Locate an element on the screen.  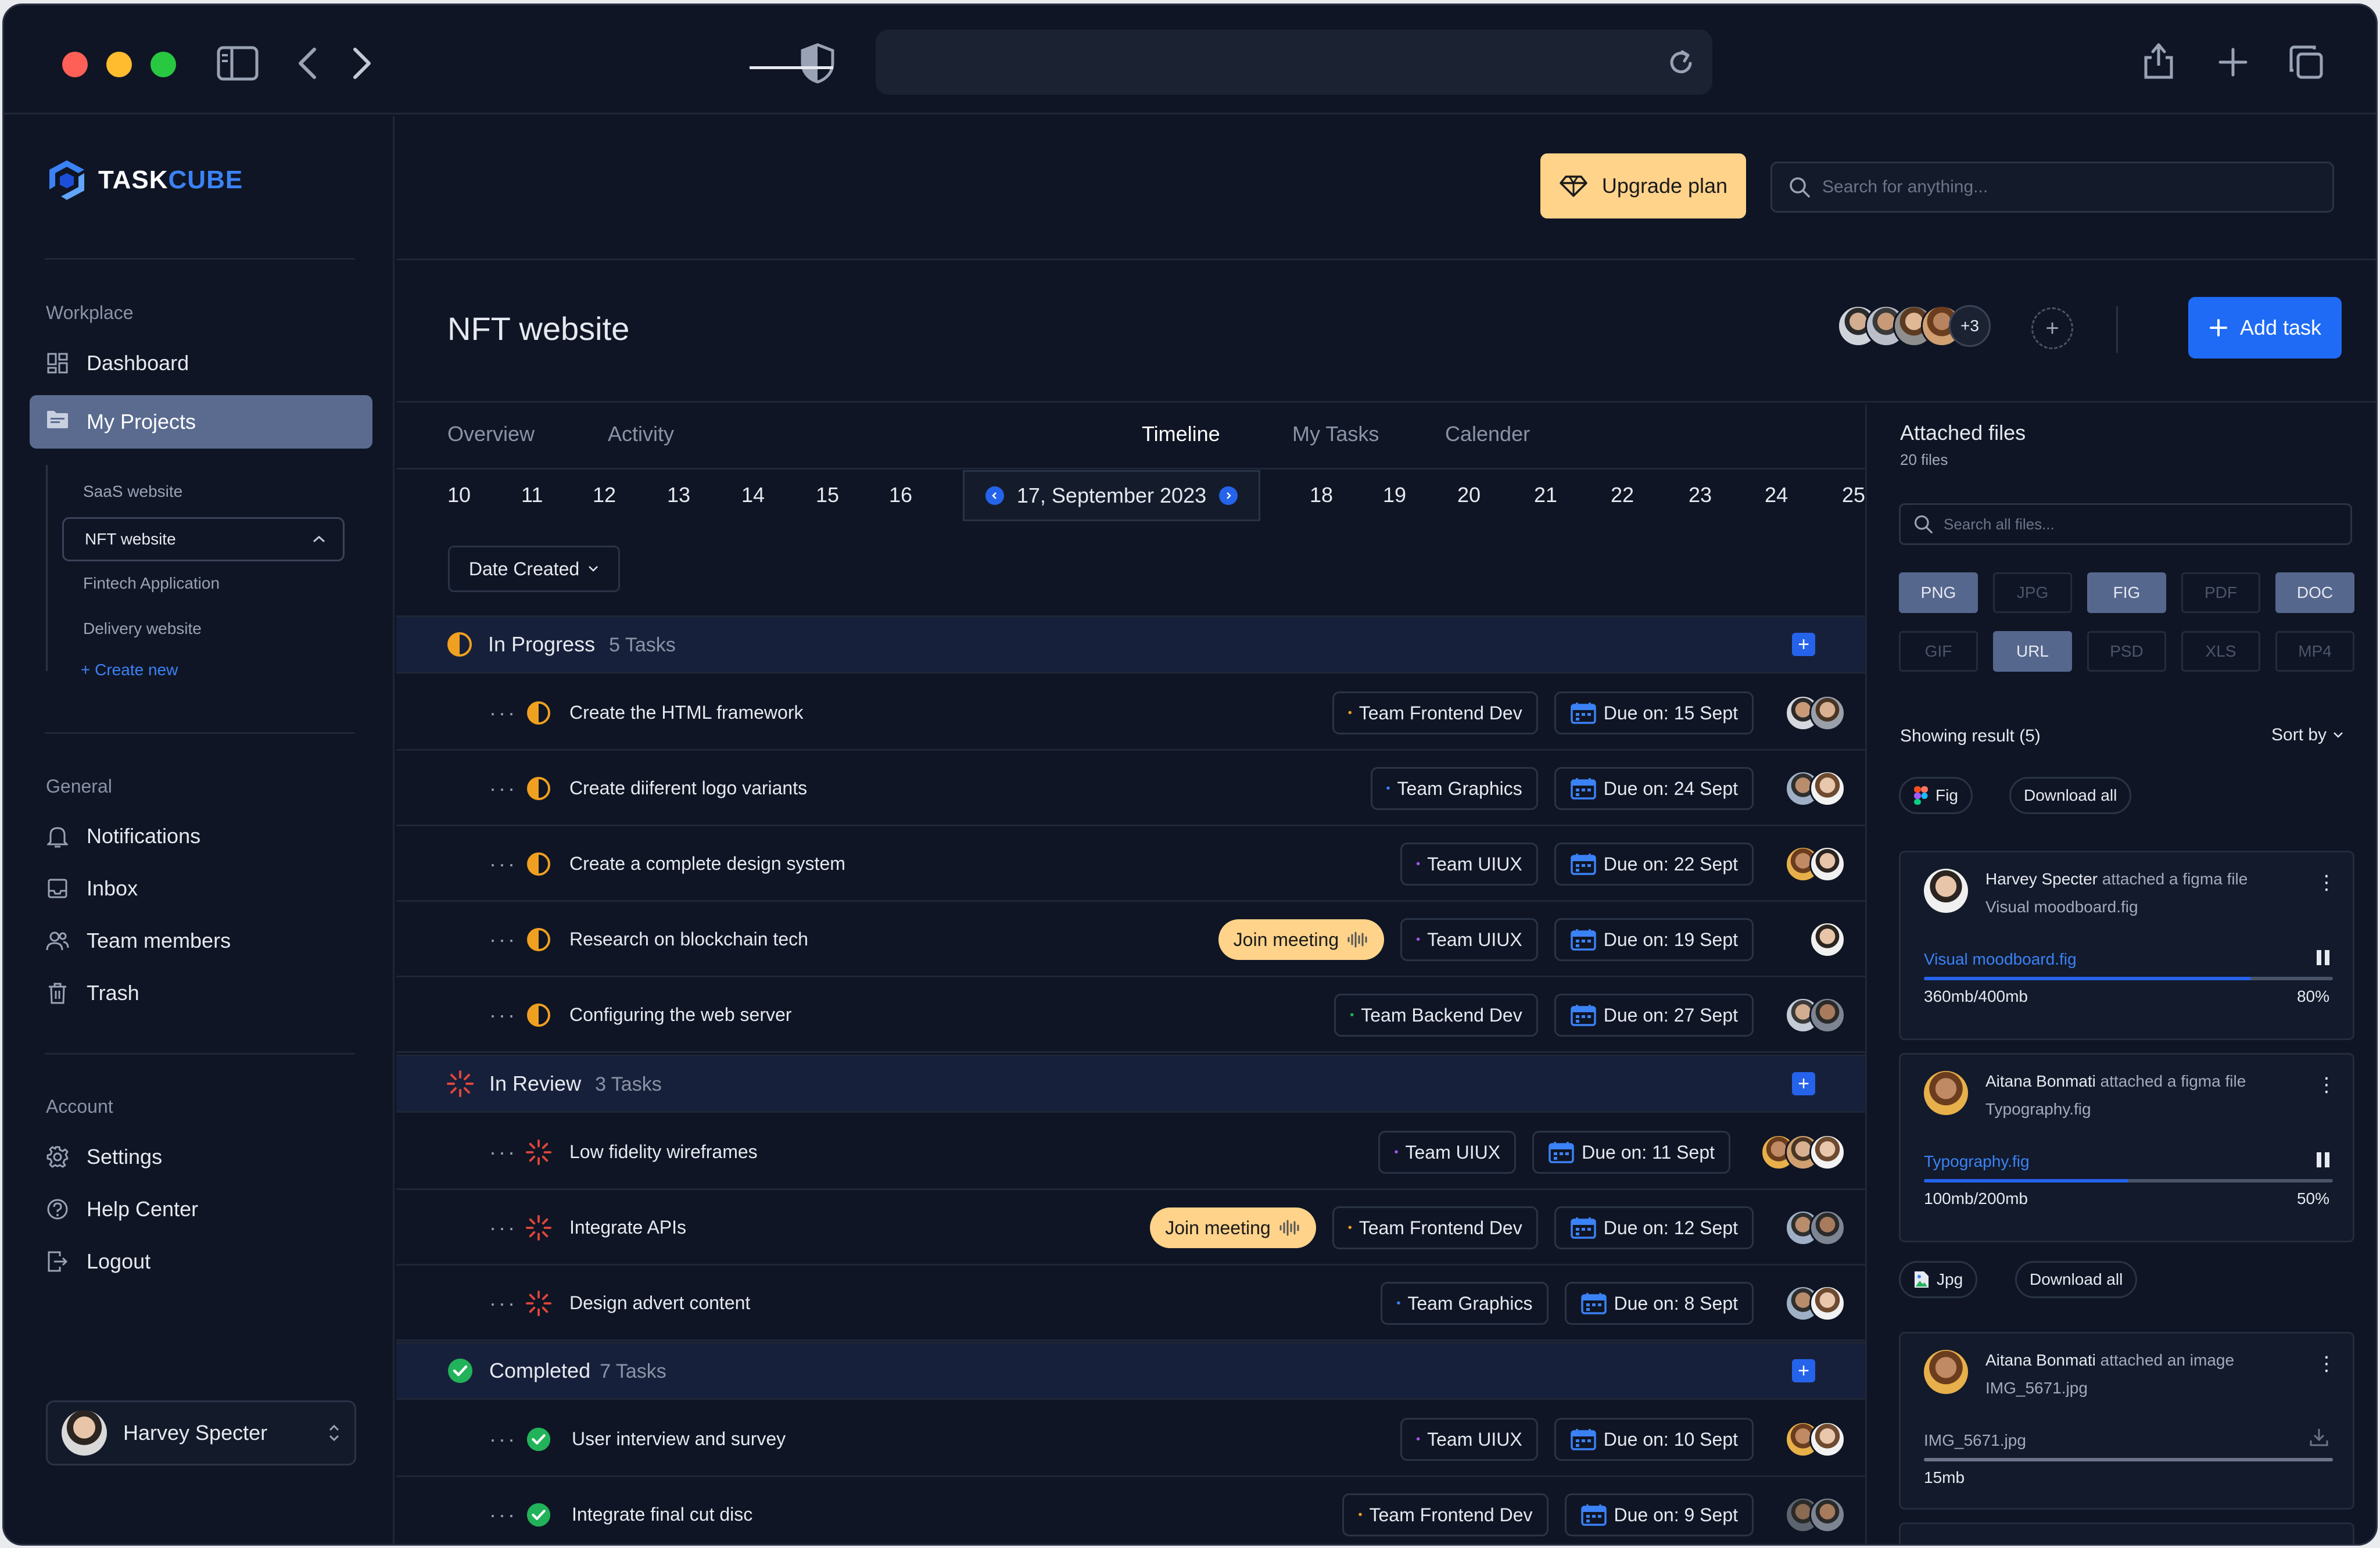
tab-overview: Overview is located at coordinates (491, 434).